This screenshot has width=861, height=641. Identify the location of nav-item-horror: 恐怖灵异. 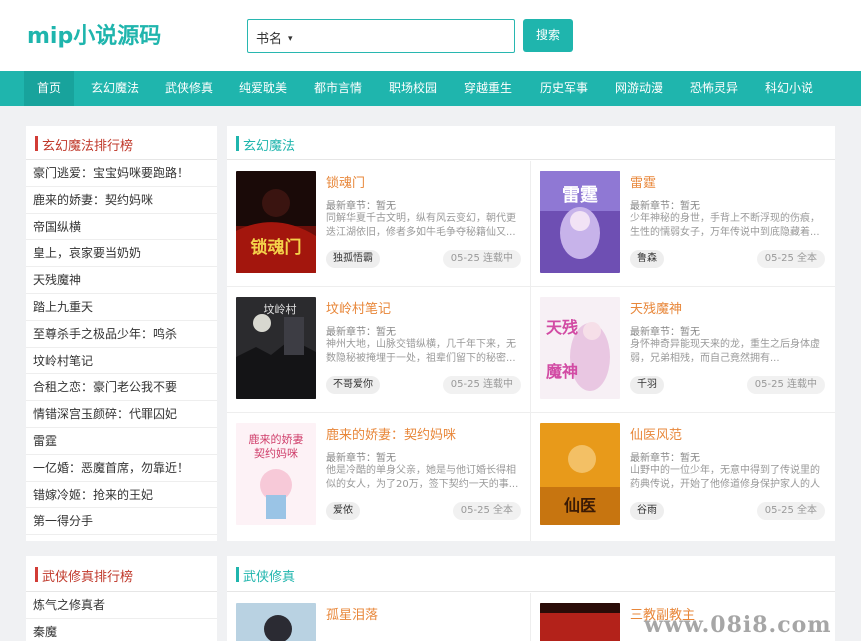
(714, 88).